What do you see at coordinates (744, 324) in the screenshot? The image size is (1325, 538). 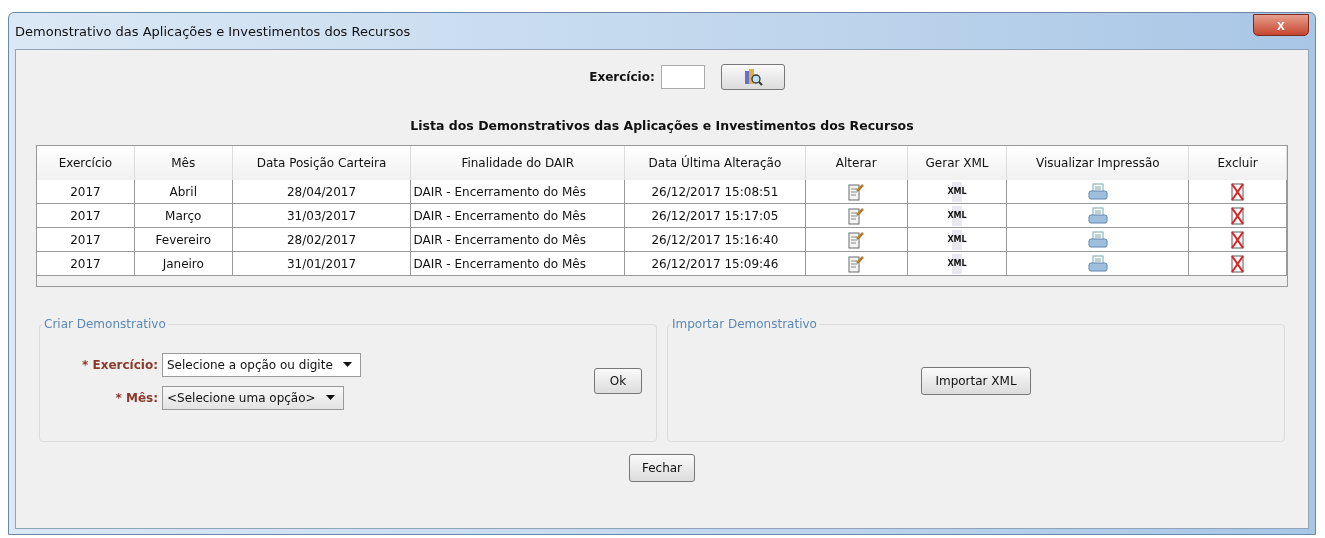 I see `group-legend: Importar Demonstrativo` at bounding box center [744, 324].